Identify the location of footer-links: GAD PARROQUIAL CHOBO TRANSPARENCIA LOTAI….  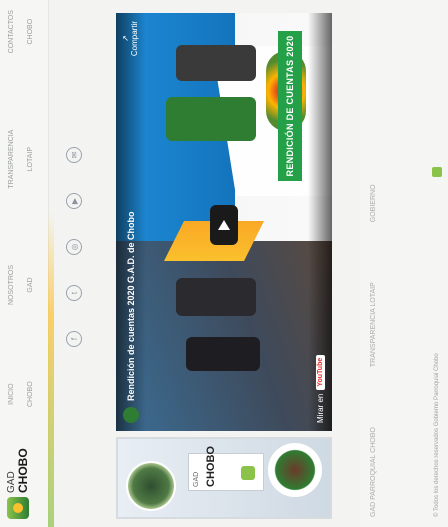
(373, 350).